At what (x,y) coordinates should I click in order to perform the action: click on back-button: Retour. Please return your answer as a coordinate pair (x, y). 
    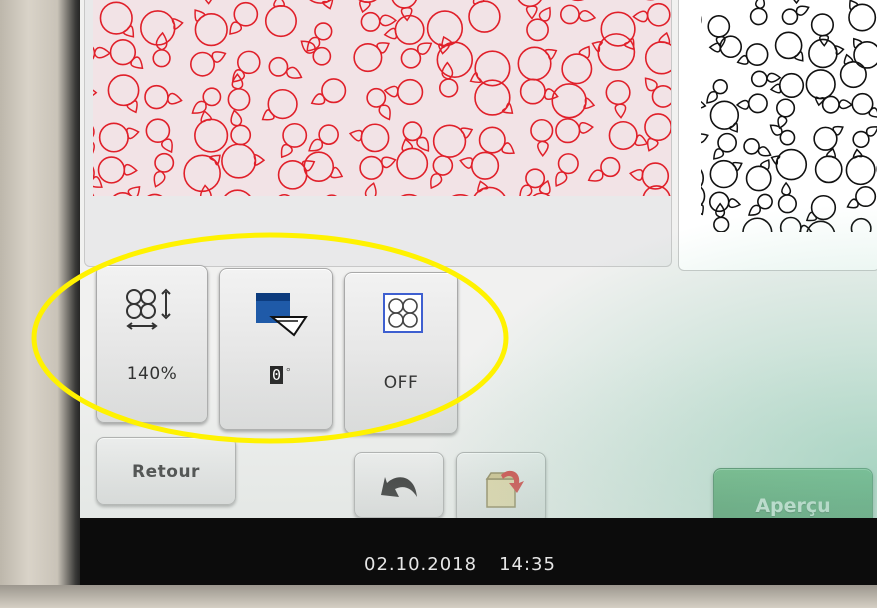
    Looking at the image, I should click on (166, 471).